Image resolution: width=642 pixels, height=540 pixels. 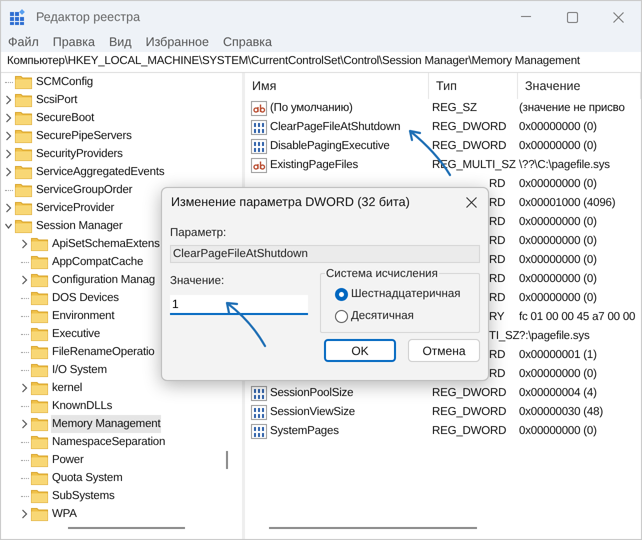 What do you see at coordinates (103, 280) in the screenshot?
I see `tree-item: Configuration Manag` at bounding box center [103, 280].